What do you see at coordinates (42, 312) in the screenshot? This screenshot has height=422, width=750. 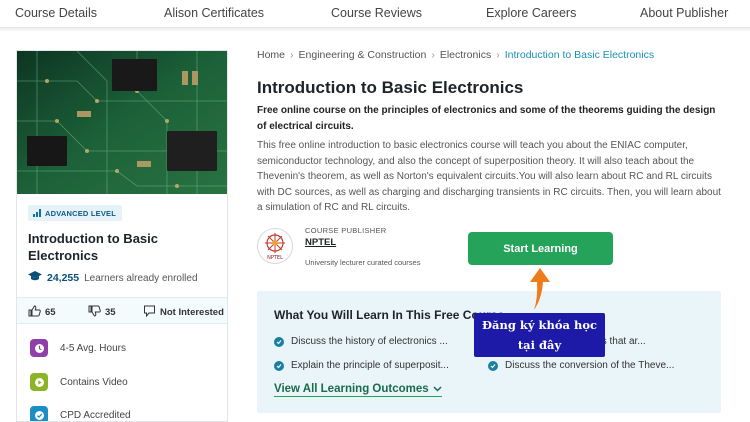 I see `like-button: 65` at bounding box center [42, 312].